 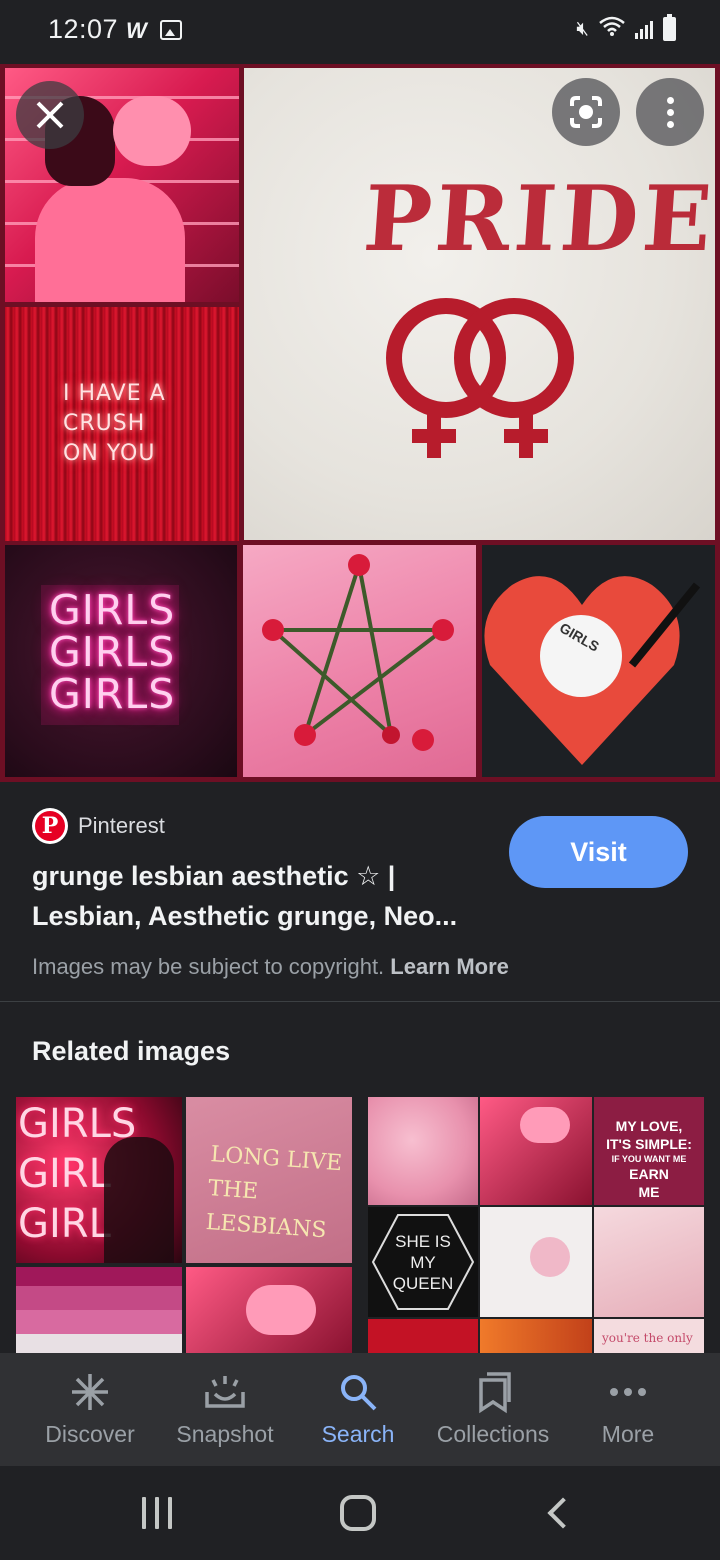 I want to click on close-button, so click(x=50, y=115).